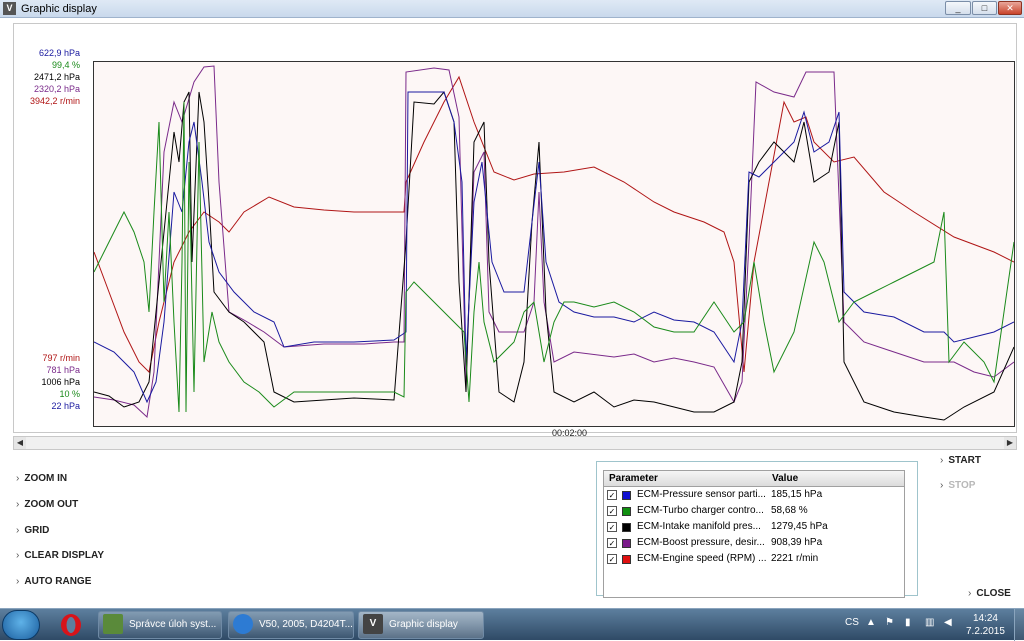 The height and width of the screenshot is (641, 1024). What do you see at coordinates (908, 622) in the screenshot?
I see `battery-icon: ▮` at bounding box center [908, 622].